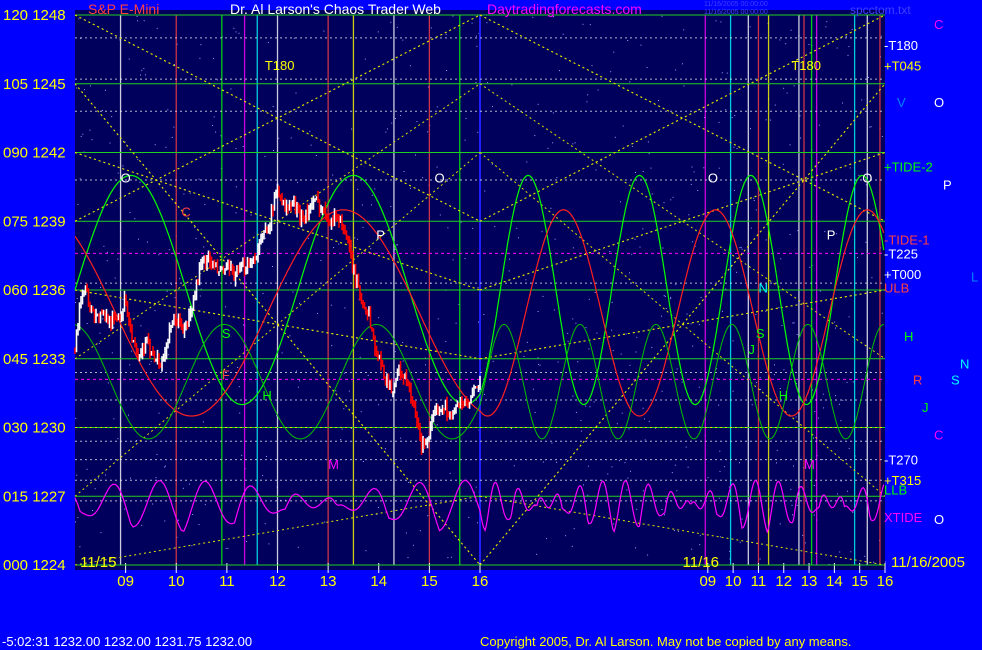 This screenshot has height=650, width=982. I want to click on date-label: 11/16, so click(701, 562).